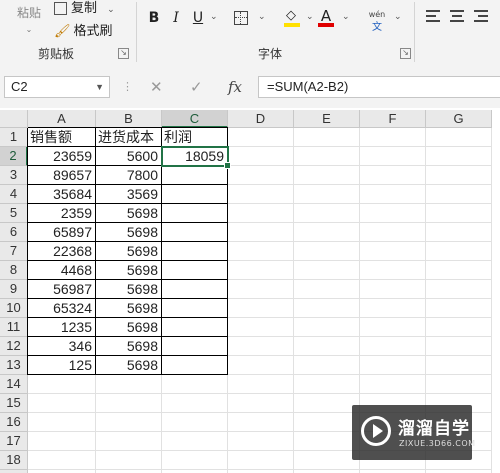  Describe the element at coordinates (14, 308) in the screenshot. I see `row-header-10: 10` at that location.